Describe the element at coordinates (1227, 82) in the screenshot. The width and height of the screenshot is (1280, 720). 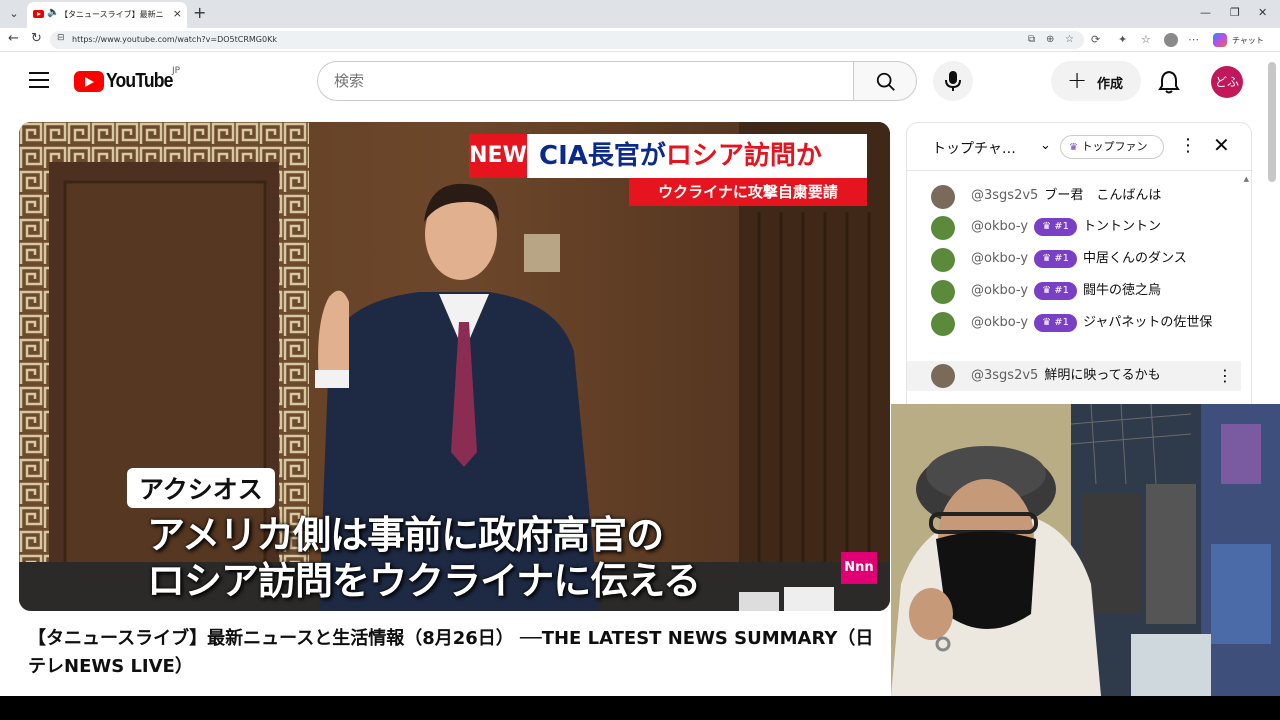
I see `account-avatar: どふ` at that location.